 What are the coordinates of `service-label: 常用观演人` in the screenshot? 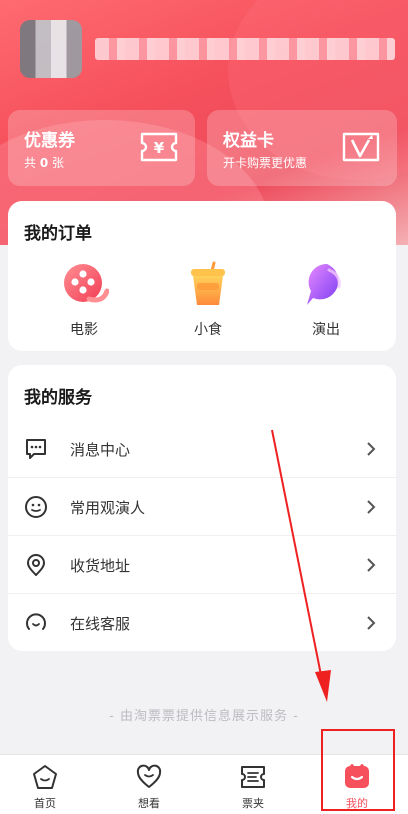 It's located at (108, 508).